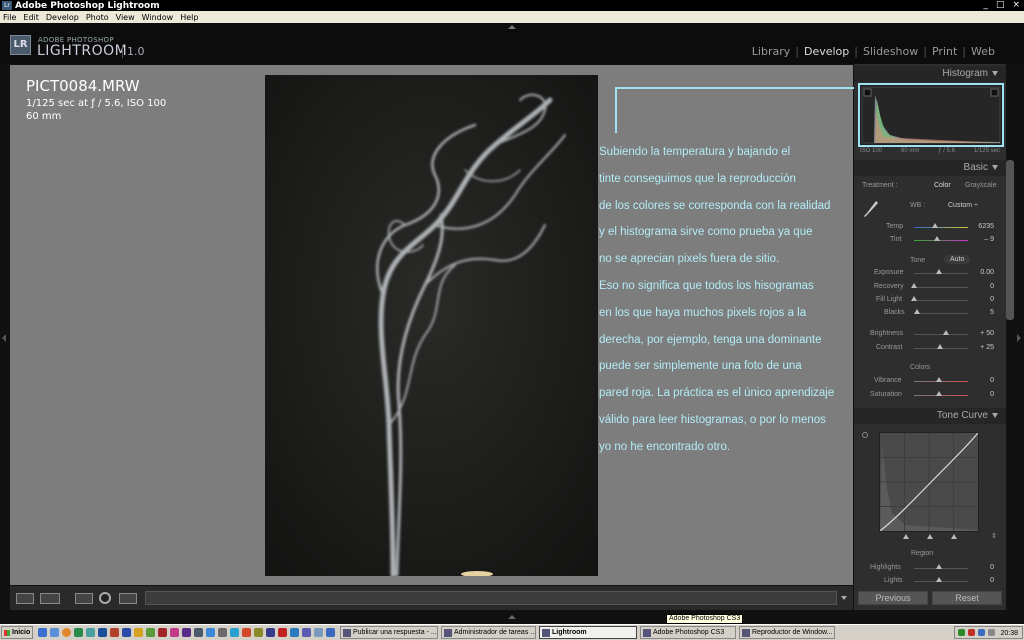 The height and width of the screenshot is (640, 1024). I want to click on tone-curve-graph, so click(929, 482).